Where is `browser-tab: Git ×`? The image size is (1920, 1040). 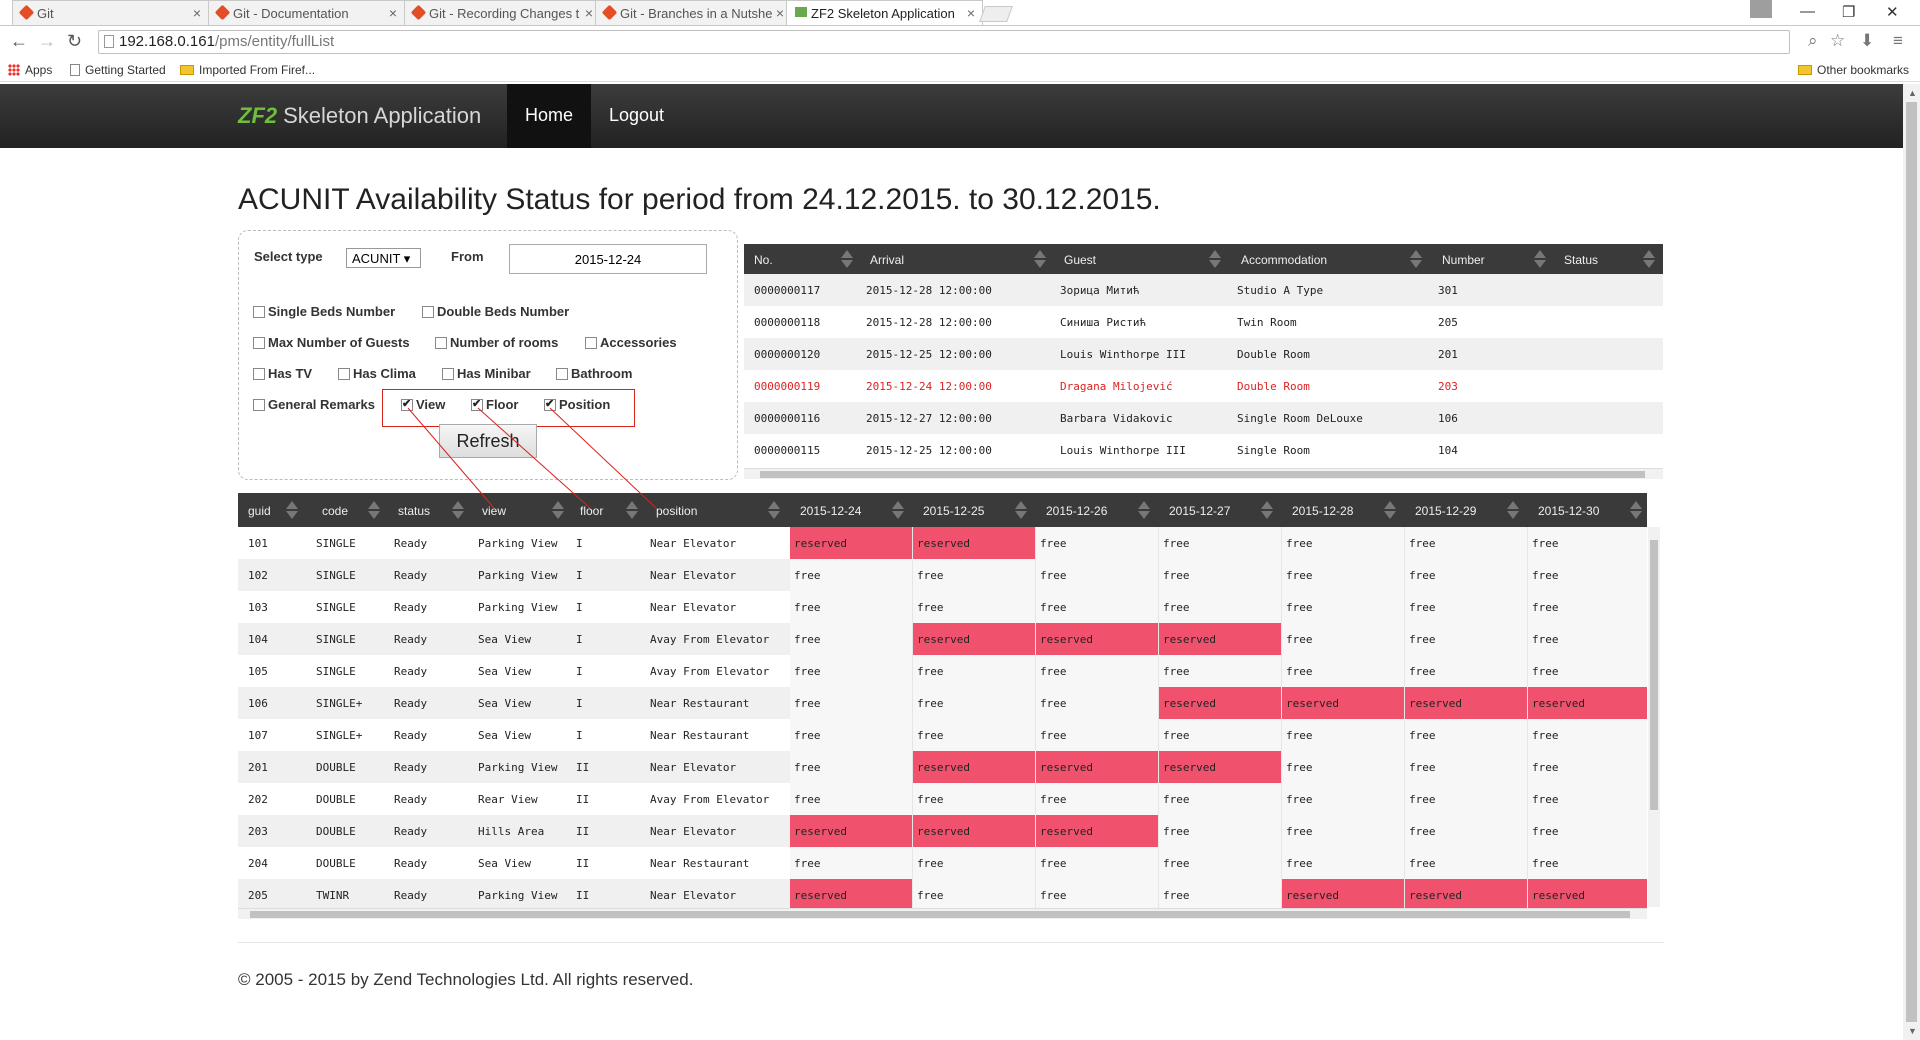
browser-tab: Git × is located at coordinates (110, 12).